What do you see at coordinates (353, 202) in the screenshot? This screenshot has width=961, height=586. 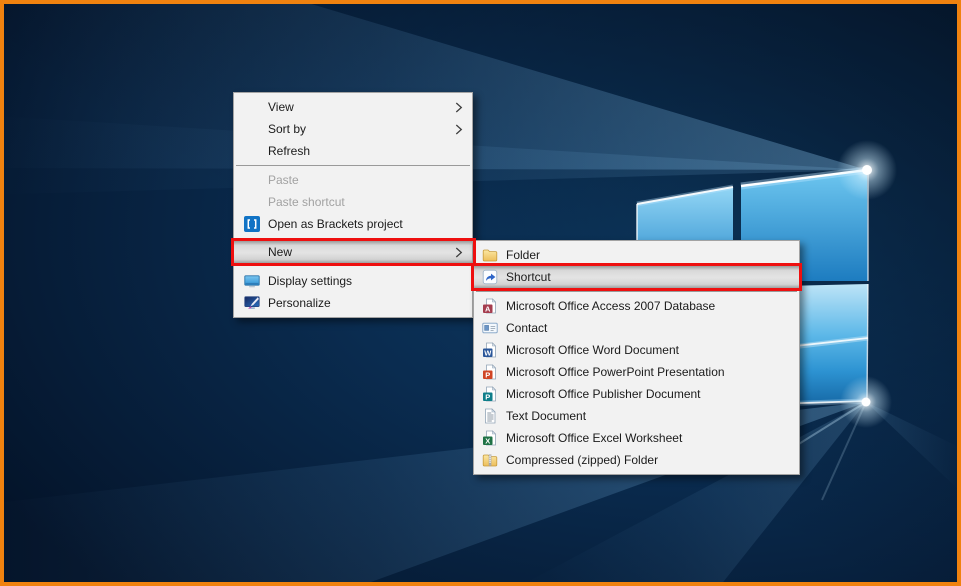 I see `menu-item-paste-shortcut: Paste shortcut` at bounding box center [353, 202].